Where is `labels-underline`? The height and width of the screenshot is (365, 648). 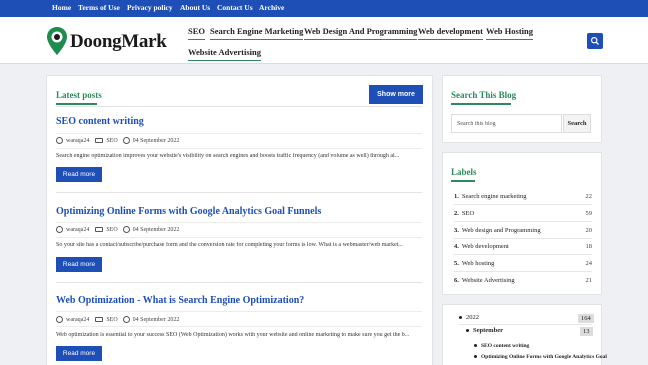 labels-underline is located at coordinates (463, 181).